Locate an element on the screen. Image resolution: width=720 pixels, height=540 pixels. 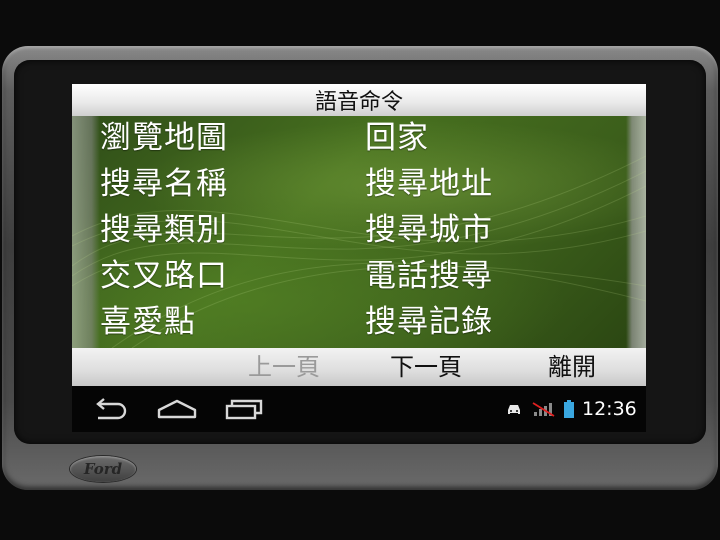
cmd-search-category: 搜尋類別 is located at coordinates (164, 230).